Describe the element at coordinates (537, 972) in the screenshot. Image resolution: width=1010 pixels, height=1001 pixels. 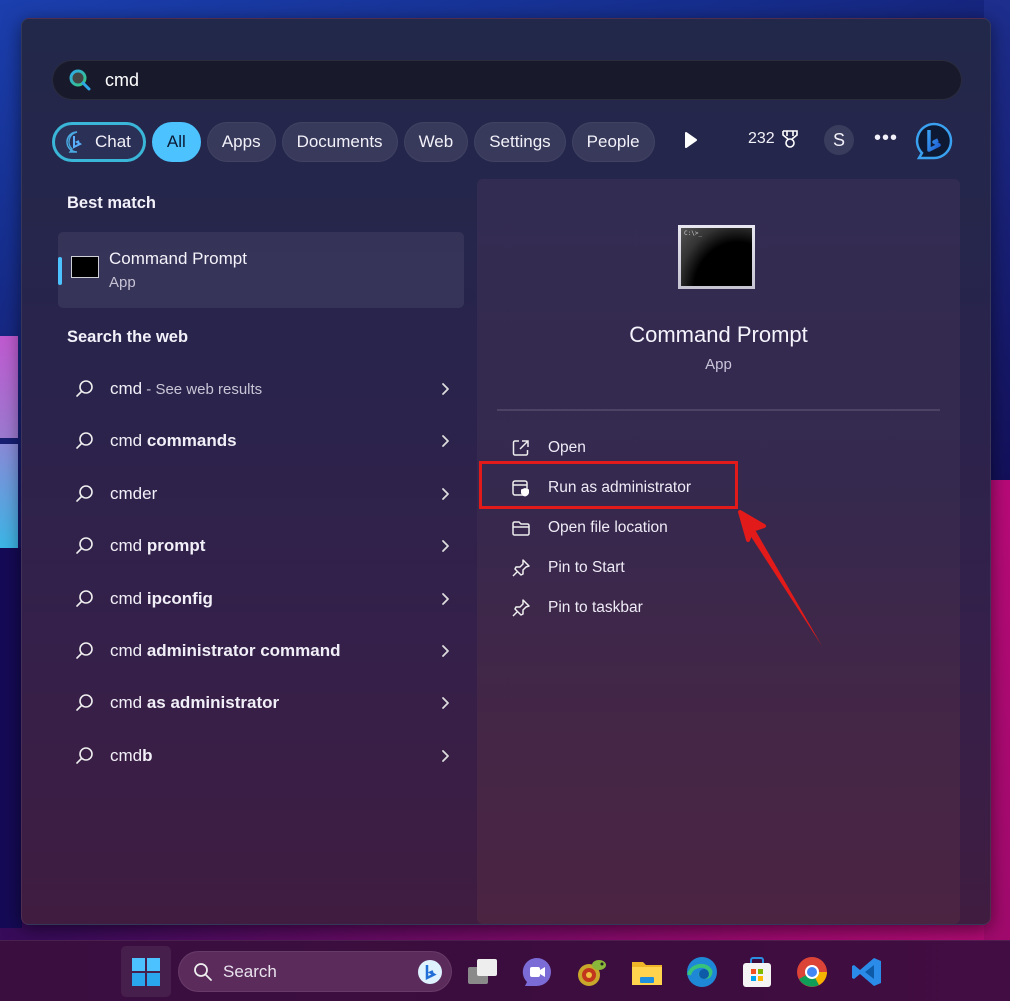
I see `teams-meet-icon` at that location.